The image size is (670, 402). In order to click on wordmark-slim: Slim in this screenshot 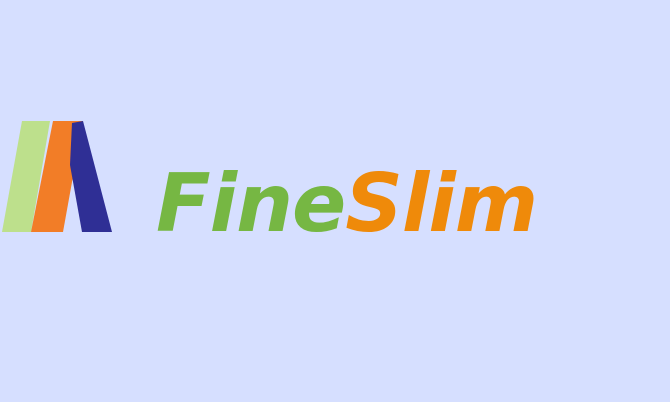, I will do `click(441, 203)`.